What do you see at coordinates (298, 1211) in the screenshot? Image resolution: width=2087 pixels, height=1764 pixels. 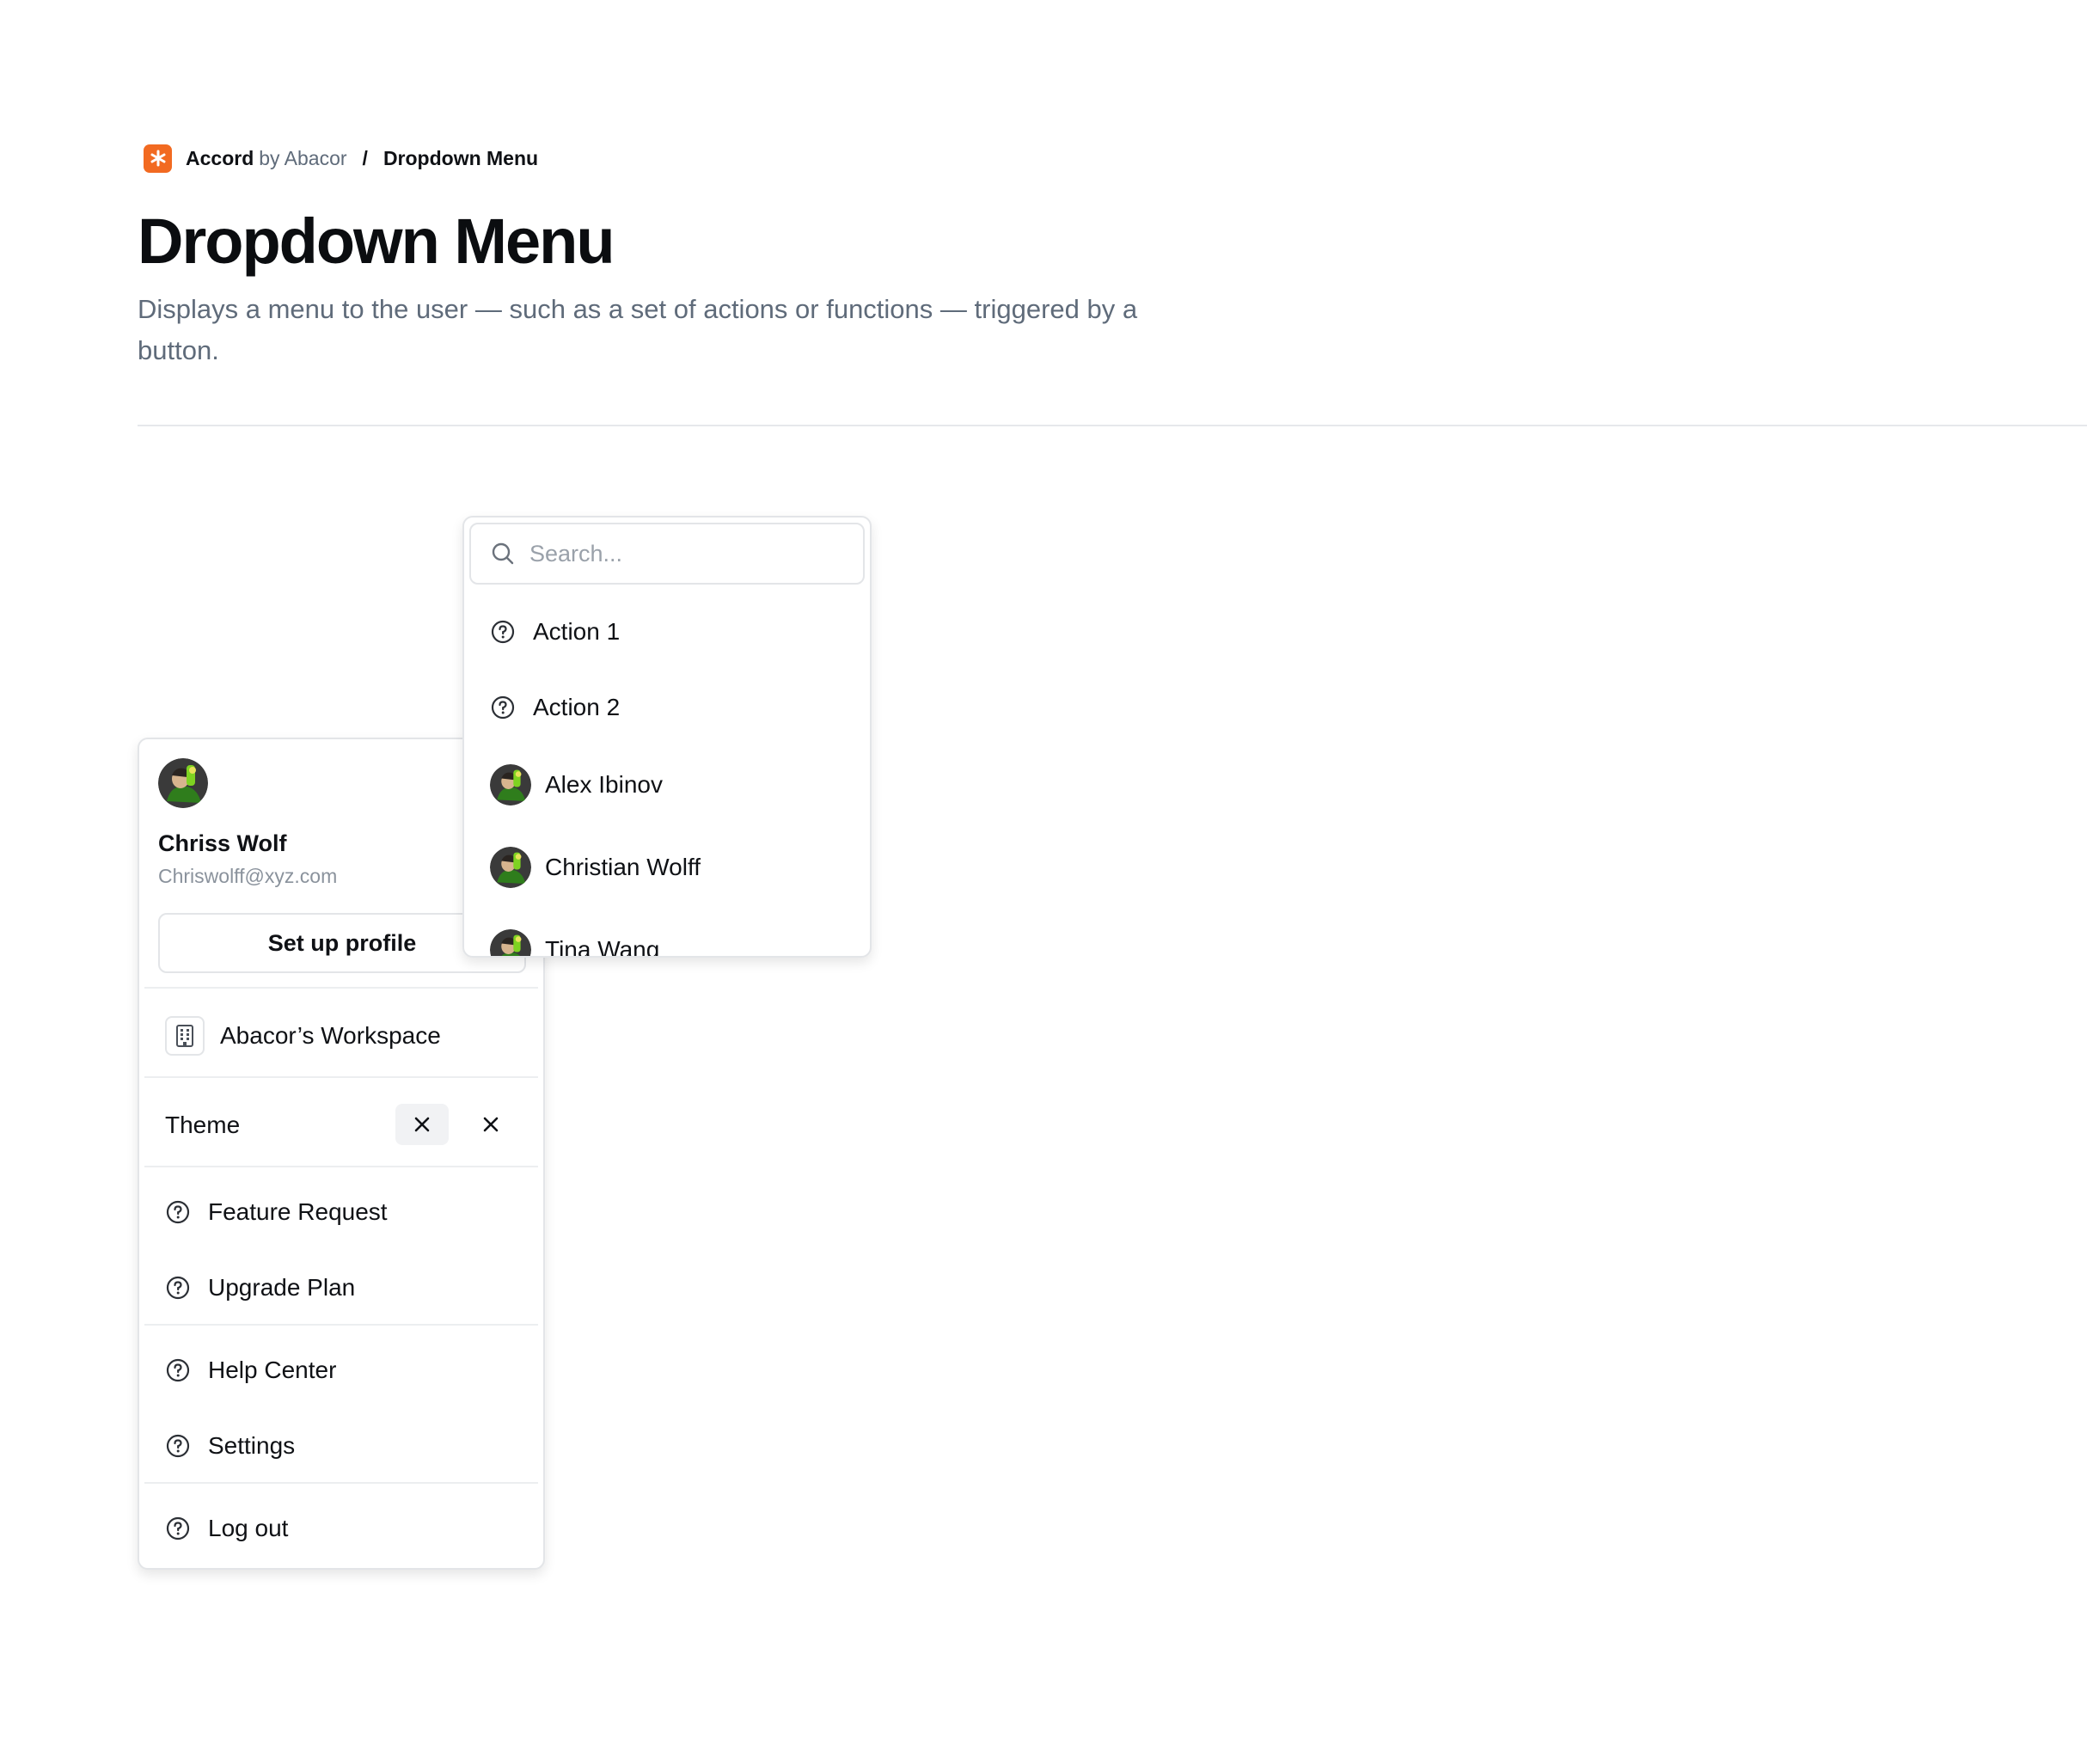 I see `menu-item-label: Feature Request` at bounding box center [298, 1211].